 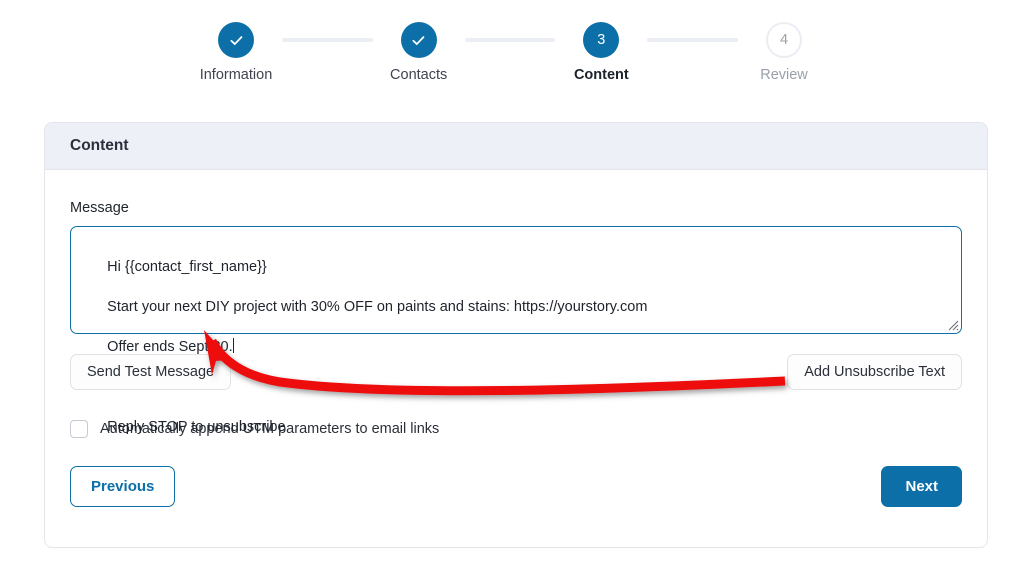 I want to click on progress-stepper: Information Contacts 3 Content 4 Review, so click(x=510, y=57).